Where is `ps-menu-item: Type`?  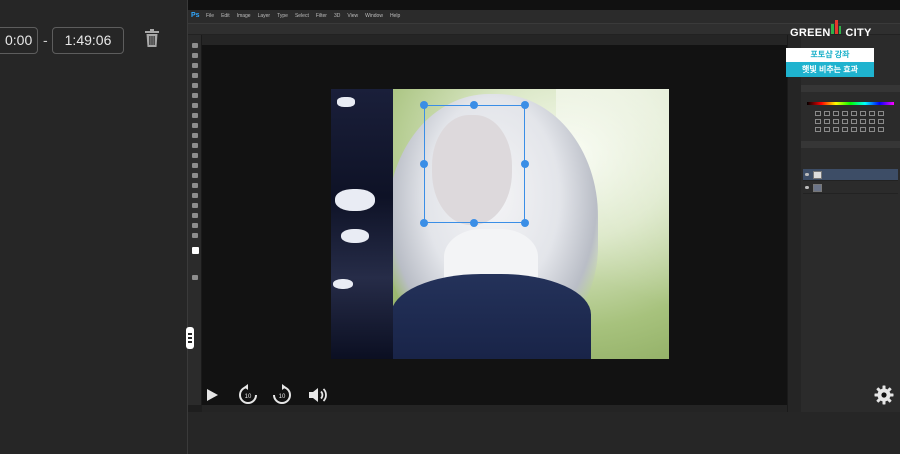 ps-menu-item: Type is located at coordinates (282, 16).